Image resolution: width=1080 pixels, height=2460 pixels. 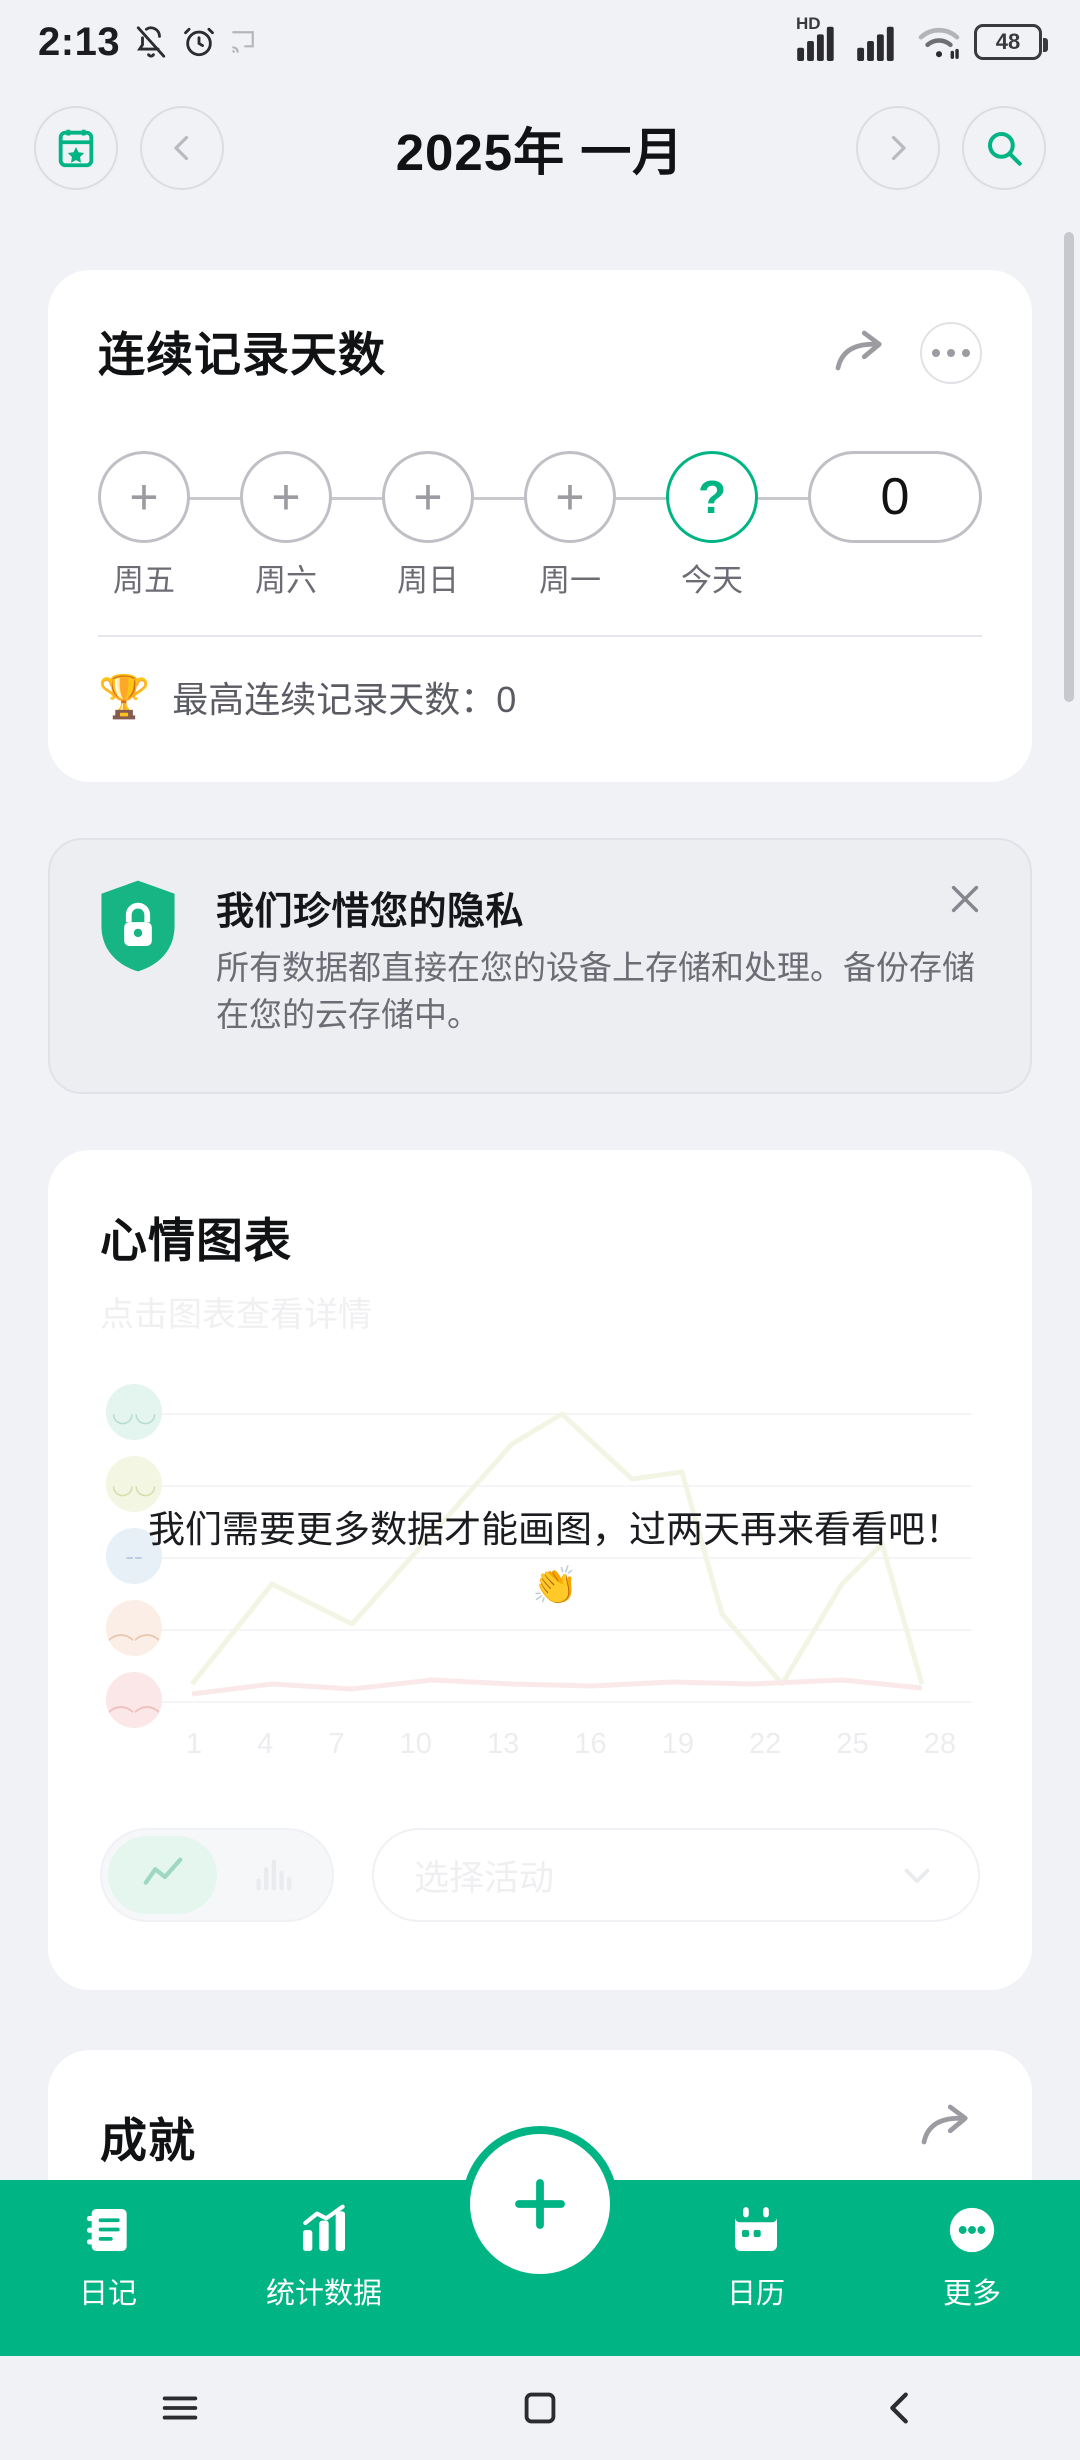 What do you see at coordinates (107, 2294) in the screenshot?
I see `nav-label-diary: 日记` at bounding box center [107, 2294].